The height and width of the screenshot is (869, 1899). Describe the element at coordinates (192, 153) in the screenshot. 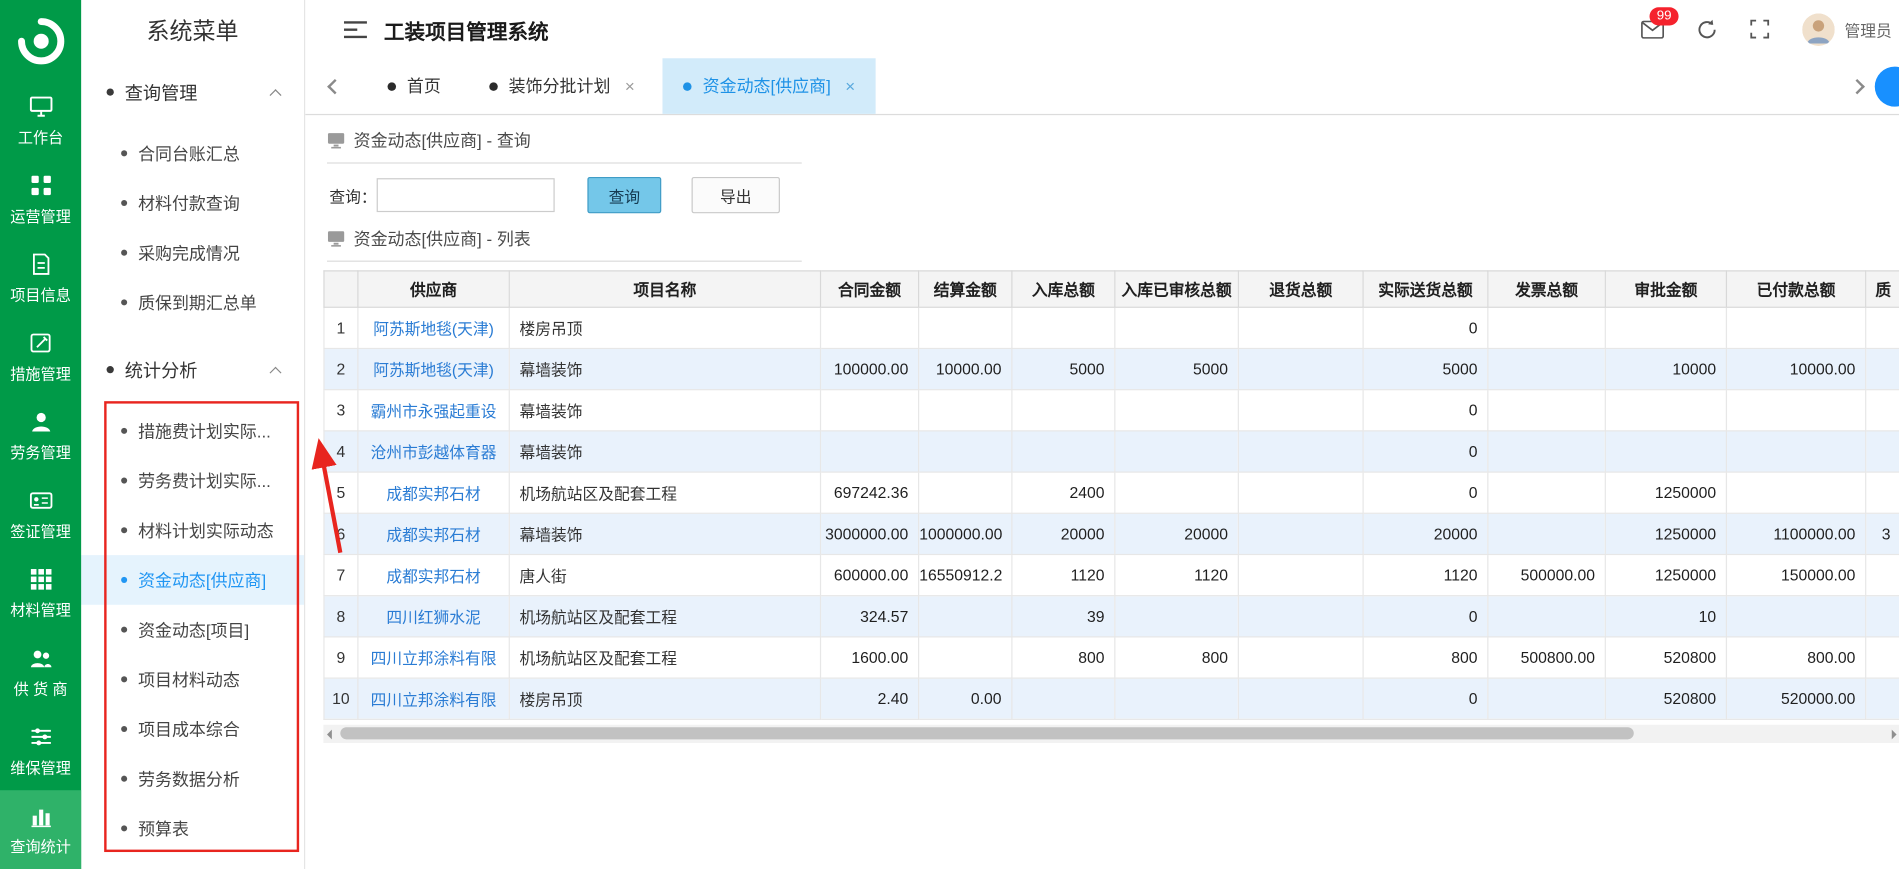

I see `menu-item-contract-ledger-summary: 合同台账汇总` at that location.